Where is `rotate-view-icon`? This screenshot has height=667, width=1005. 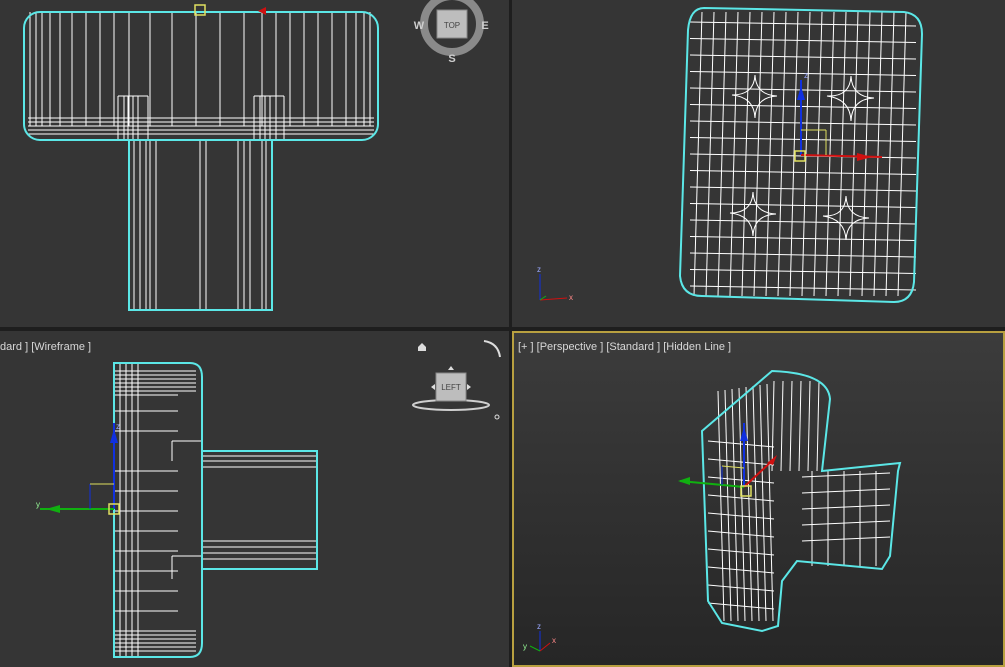
rotate-view-icon is located at coordinates (492, 349).